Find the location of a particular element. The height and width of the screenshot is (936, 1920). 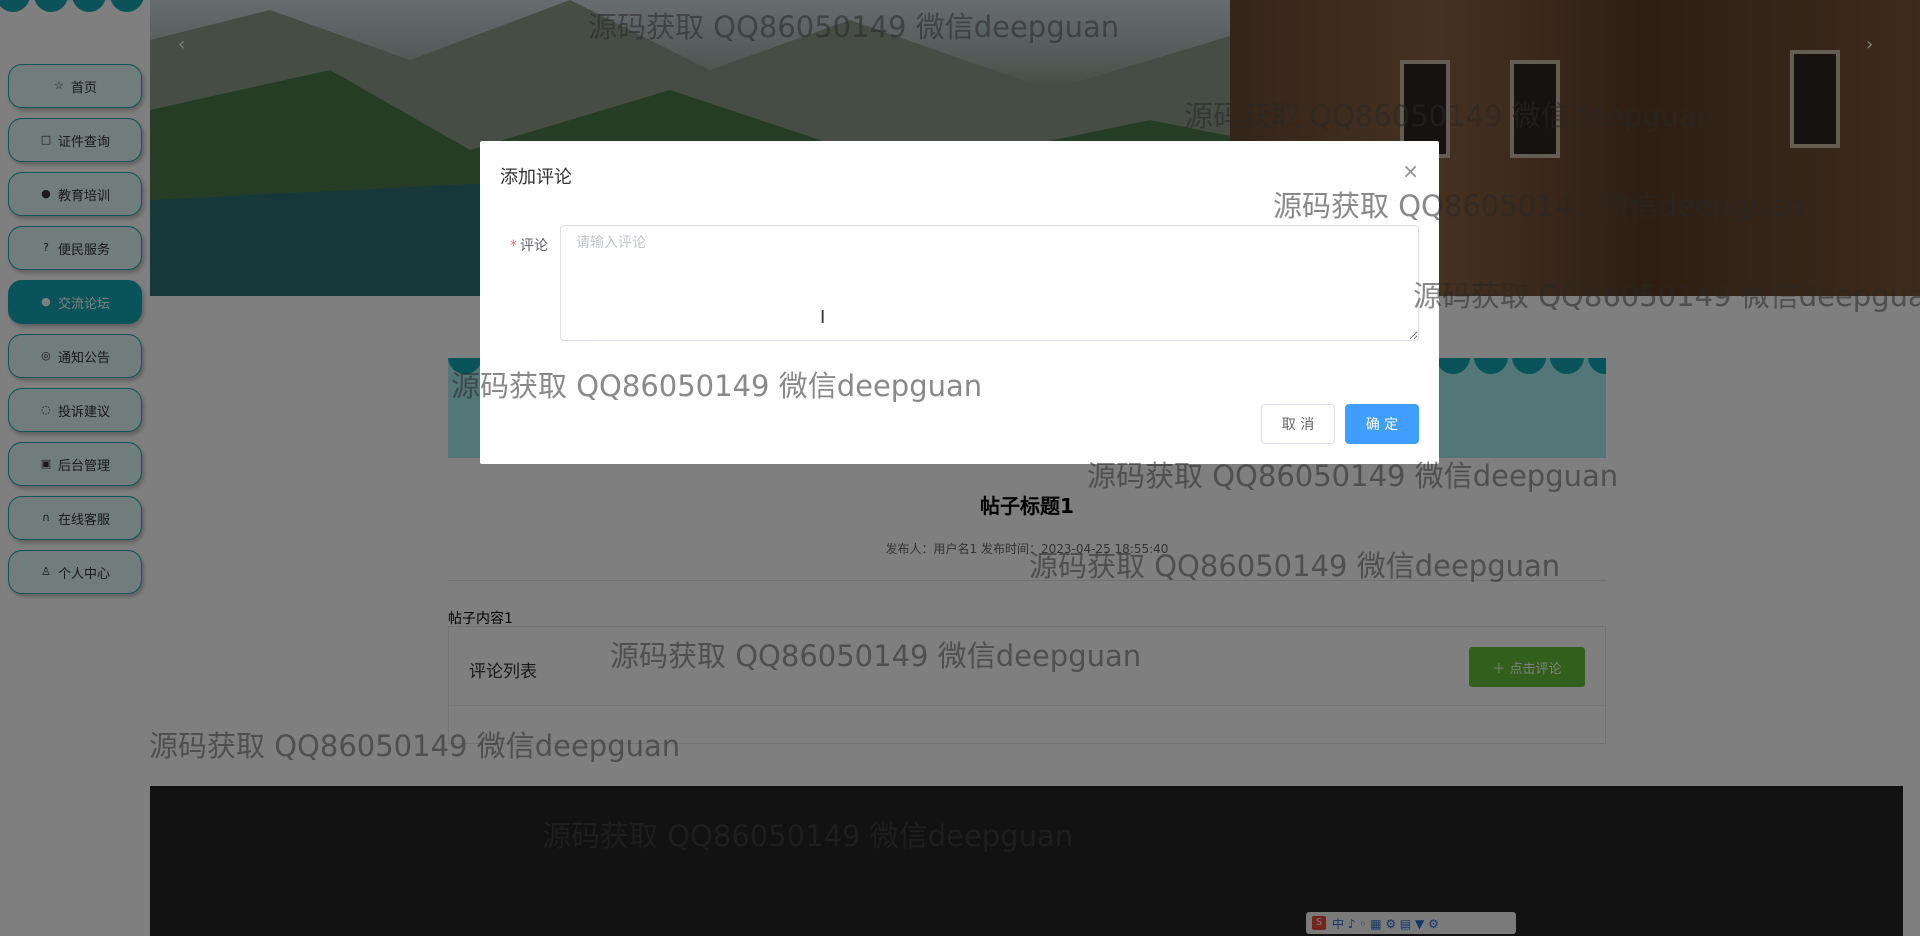

comment-label-text: 评论 is located at coordinates (534, 246).